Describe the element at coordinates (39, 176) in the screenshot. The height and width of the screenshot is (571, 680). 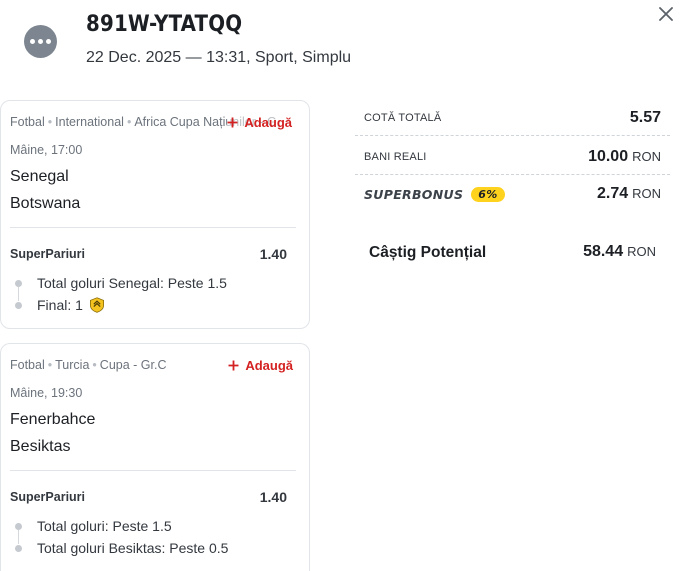
I see `home-team: Senegal` at that location.